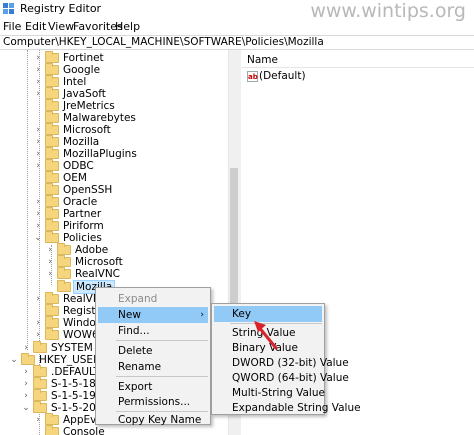  I want to click on tree-node: OpenSSH, so click(136, 189).